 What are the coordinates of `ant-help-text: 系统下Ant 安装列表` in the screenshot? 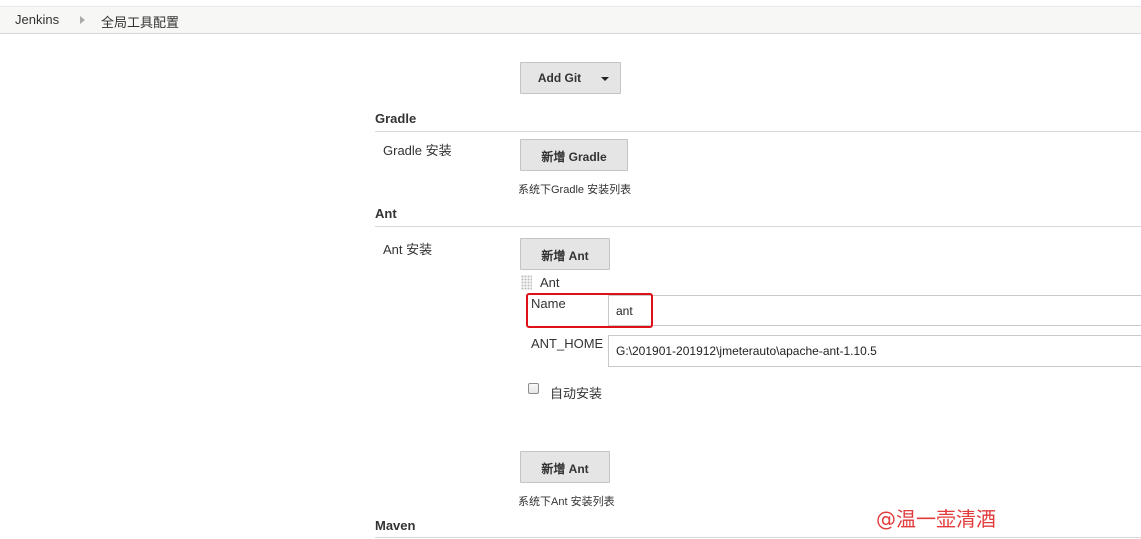 It's located at (566, 502).